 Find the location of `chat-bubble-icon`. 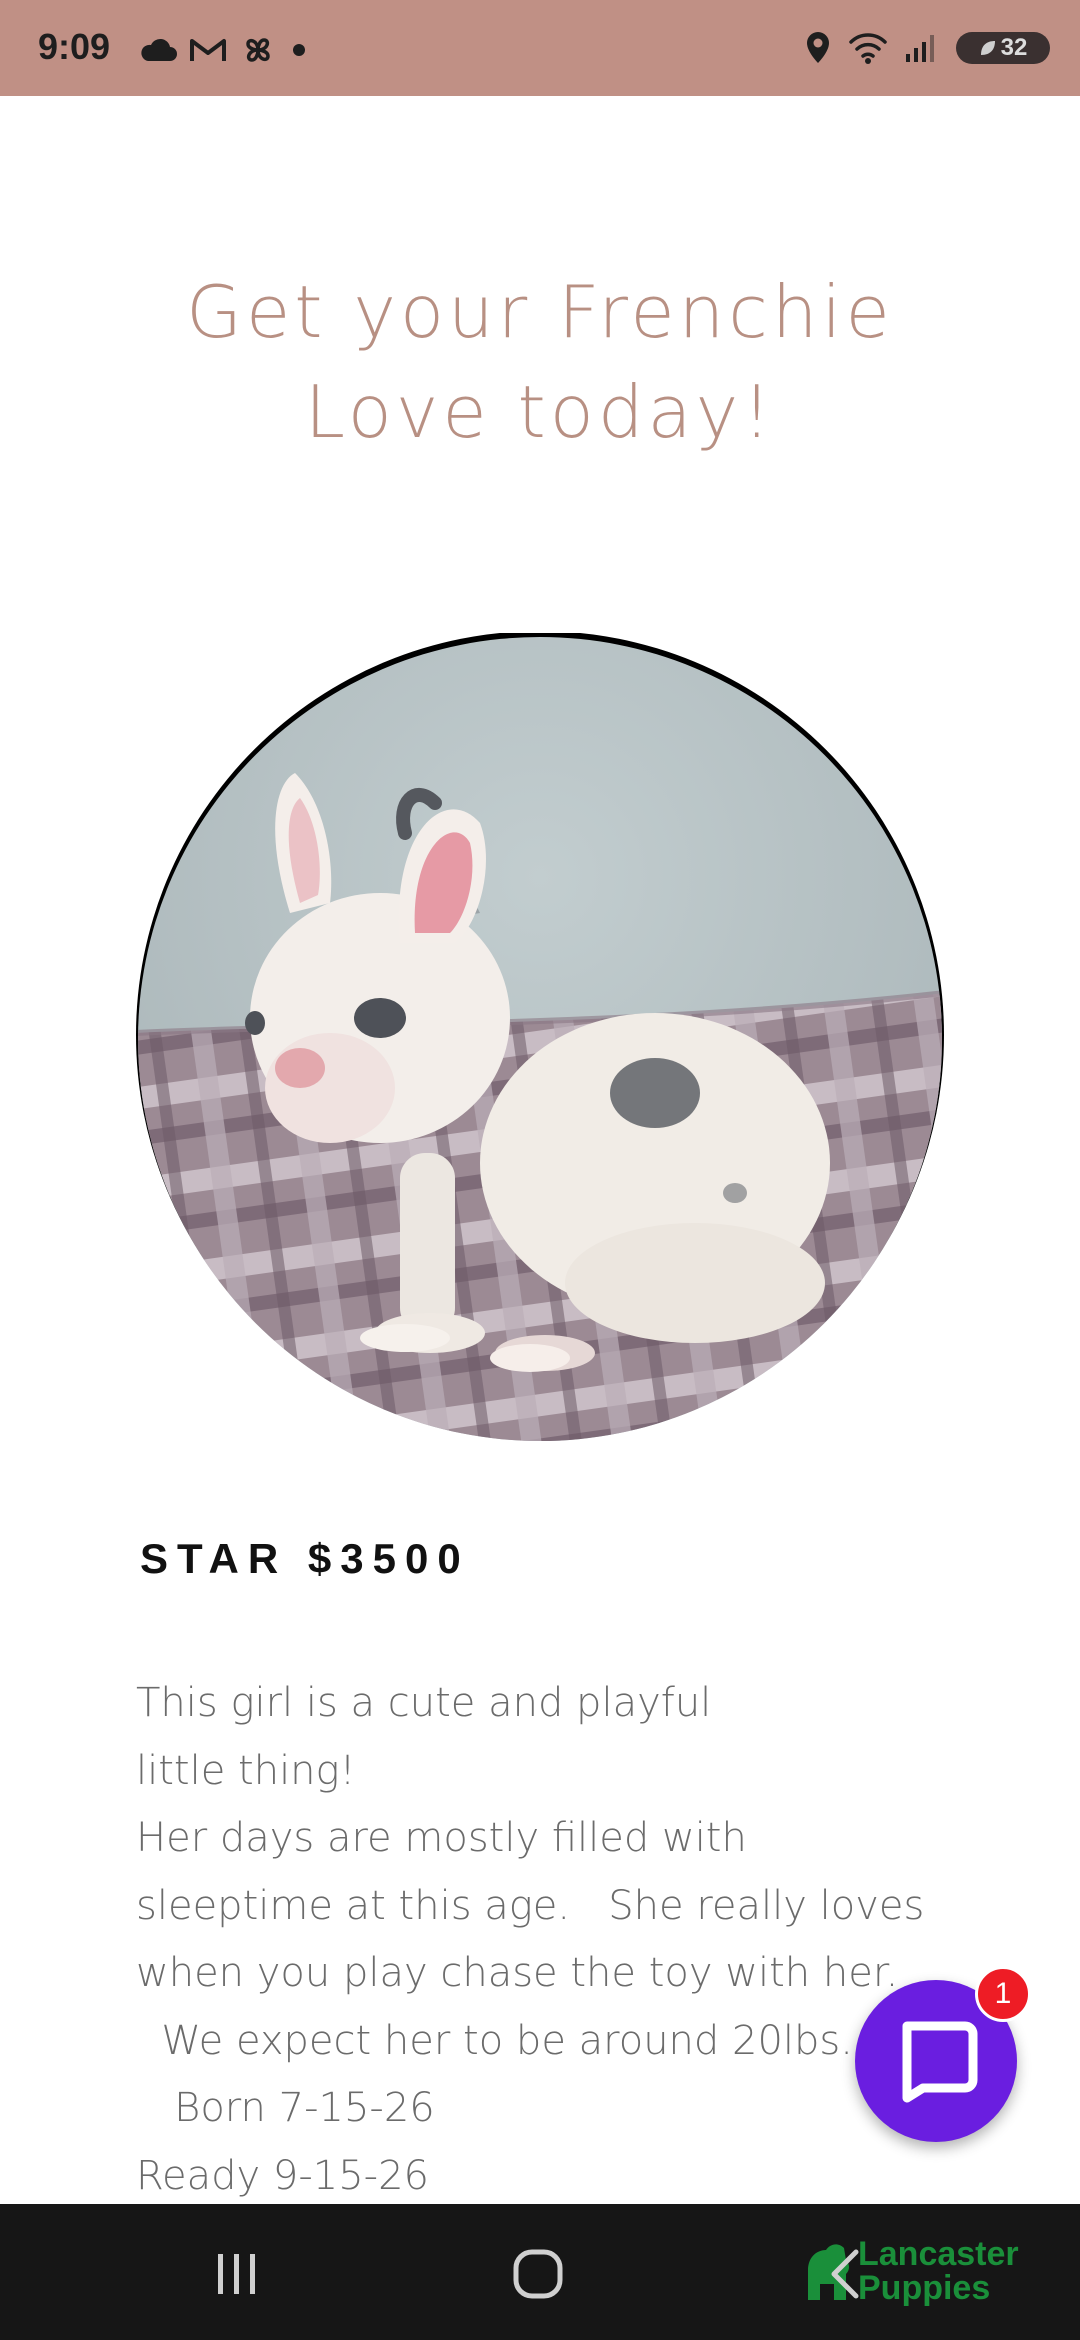

chat-bubble-icon is located at coordinates (940, 2062).